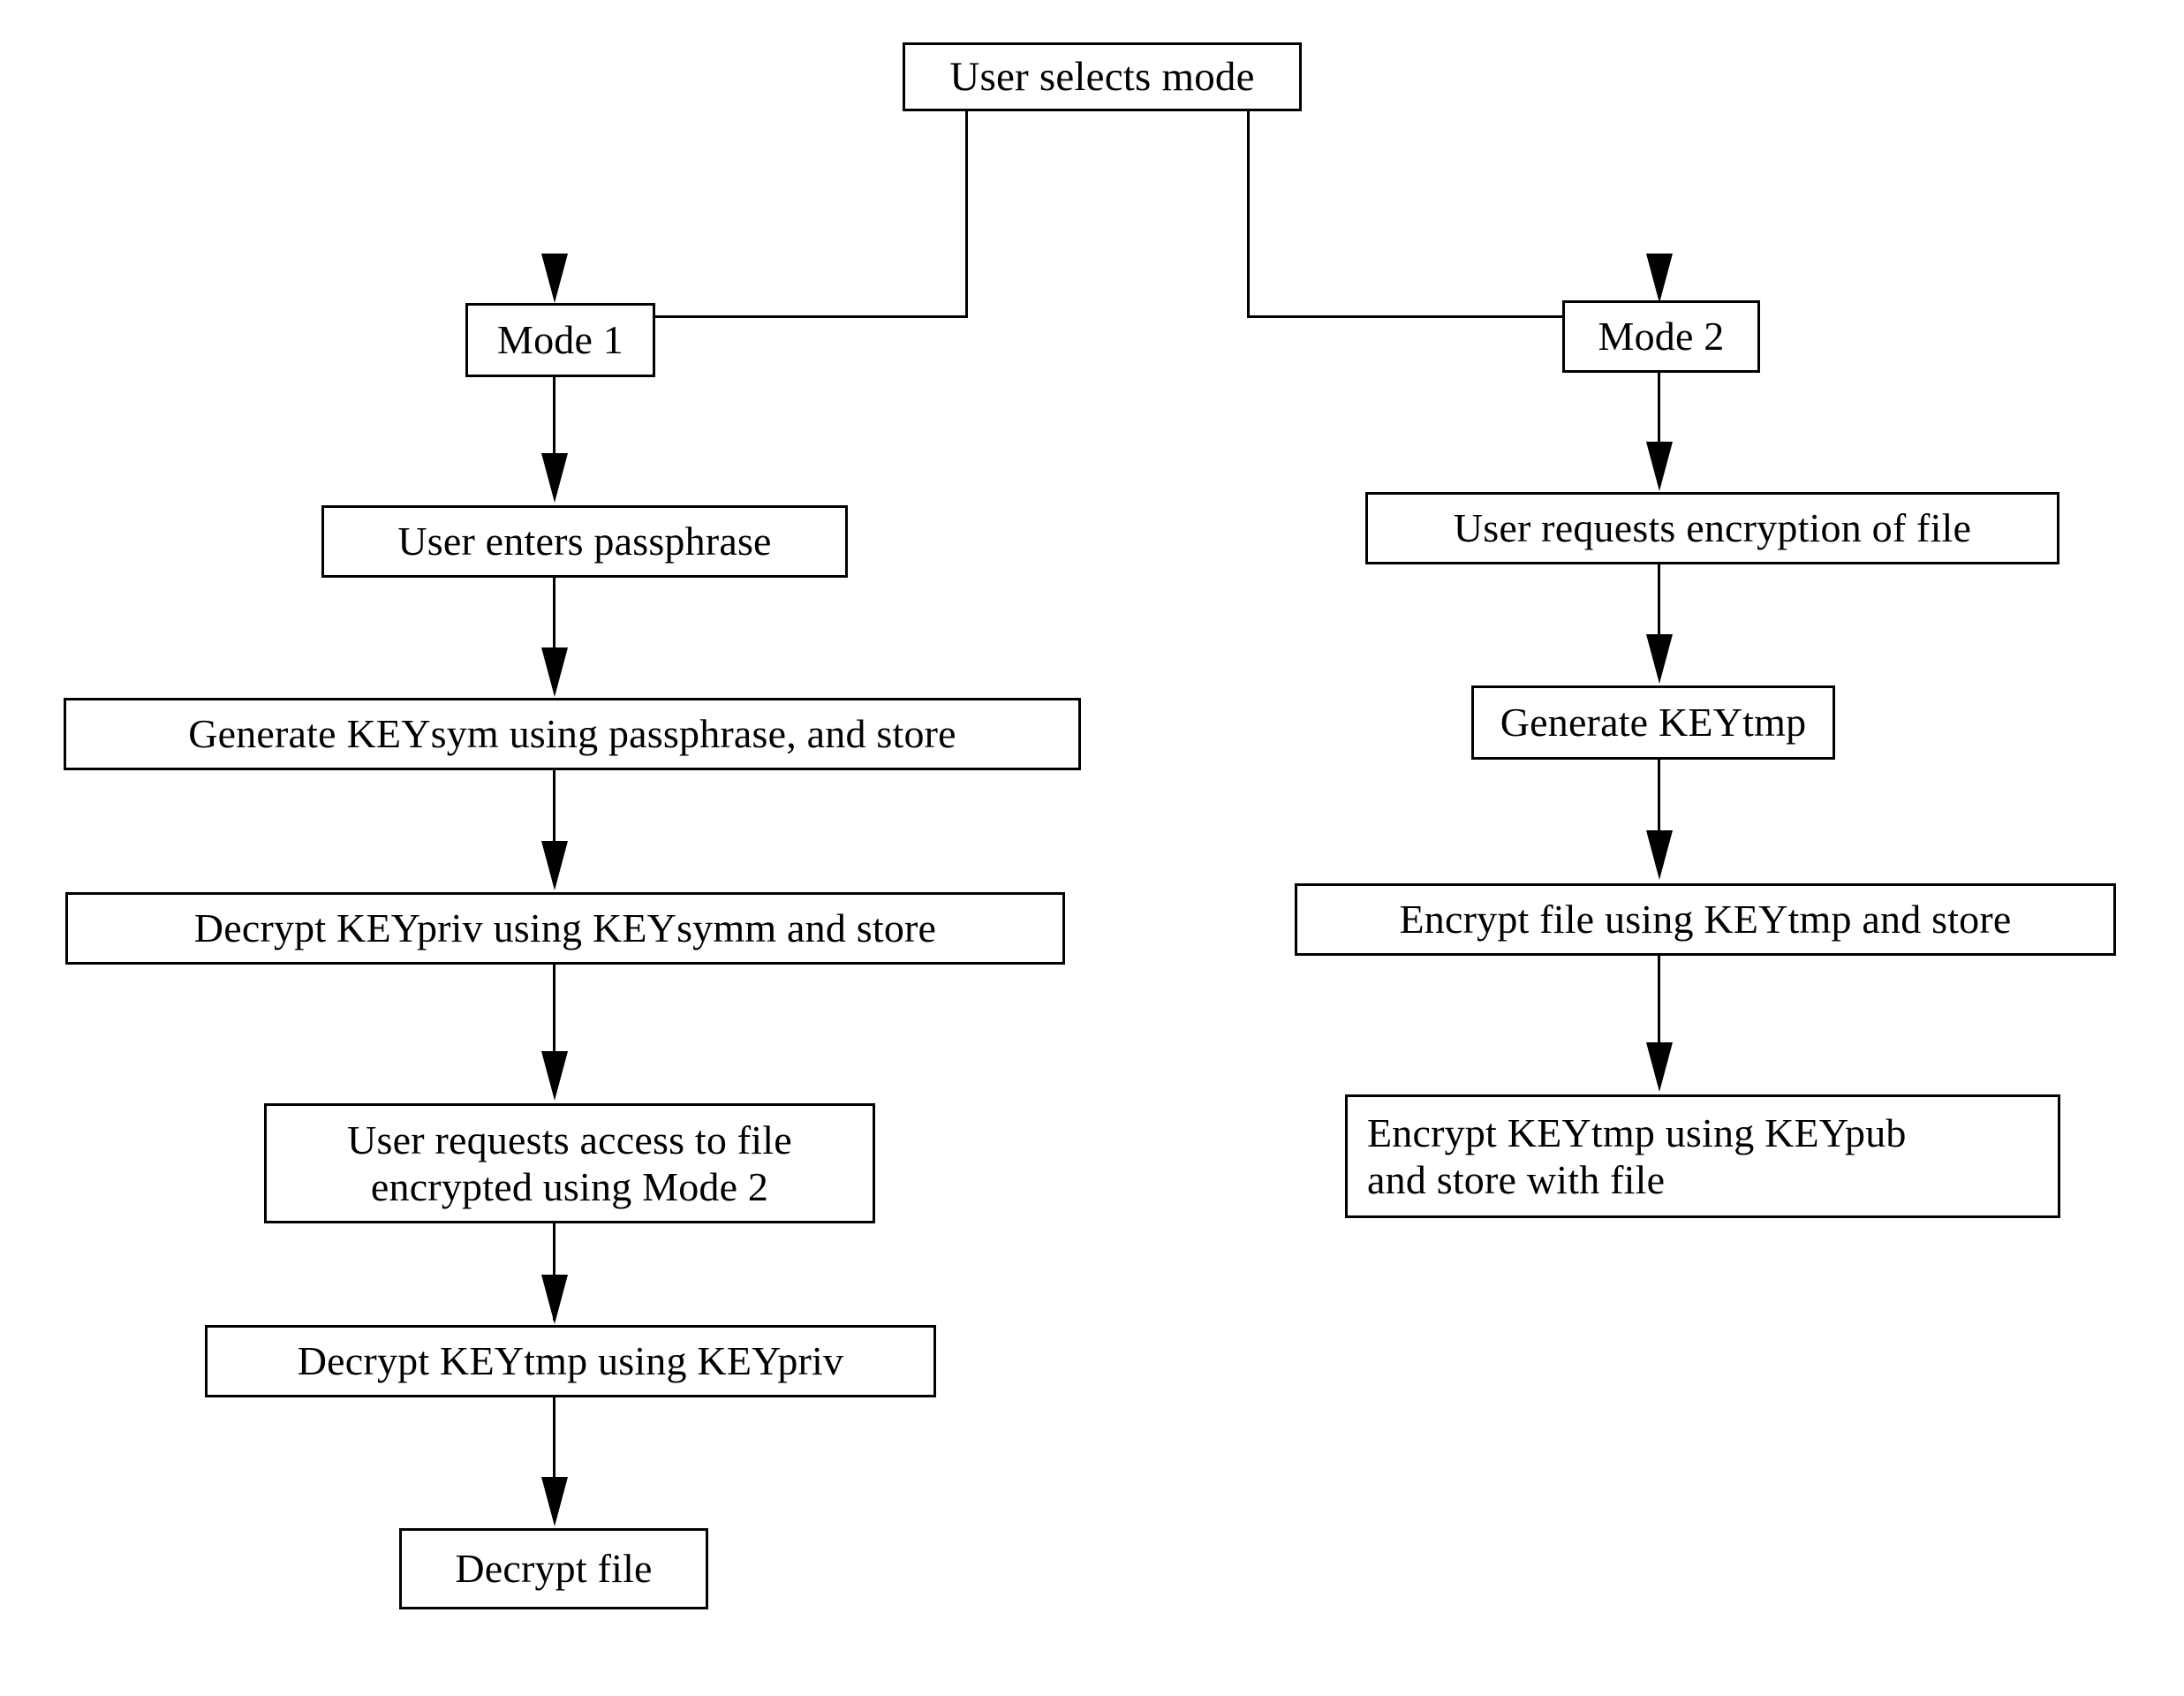  Describe the element at coordinates (560, 340) in the screenshot. I see `node-mode-1: Mode 1` at that location.